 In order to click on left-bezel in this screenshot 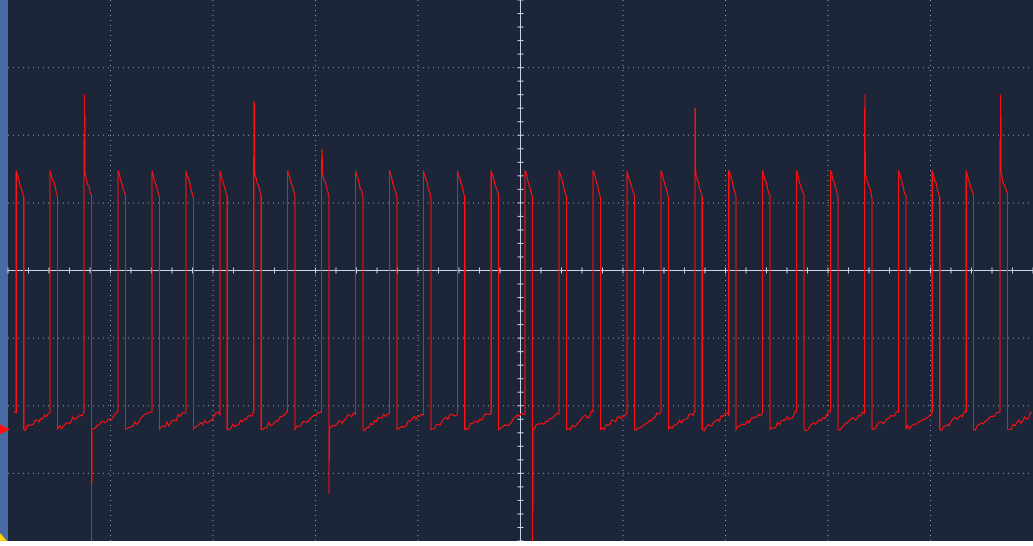, I will do `click(4, 273)`.